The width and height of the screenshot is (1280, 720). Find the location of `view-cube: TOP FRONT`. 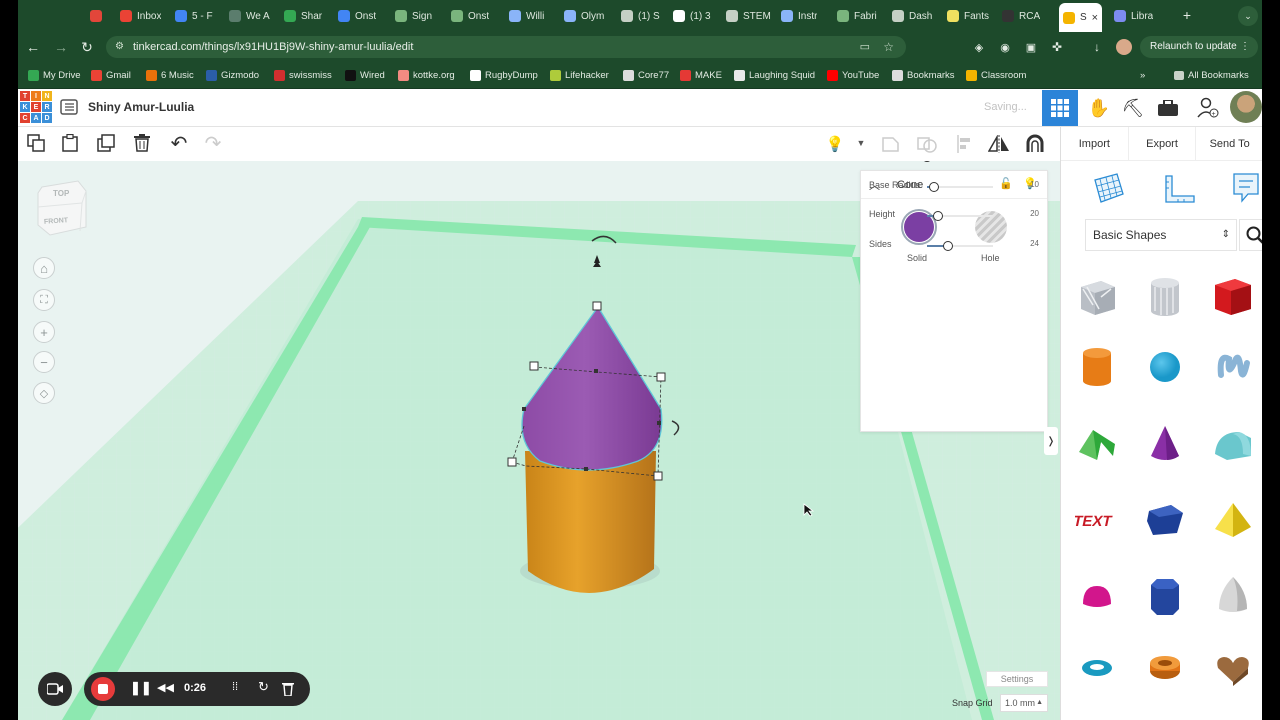

view-cube: TOP FRONT is located at coordinates (62, 209).